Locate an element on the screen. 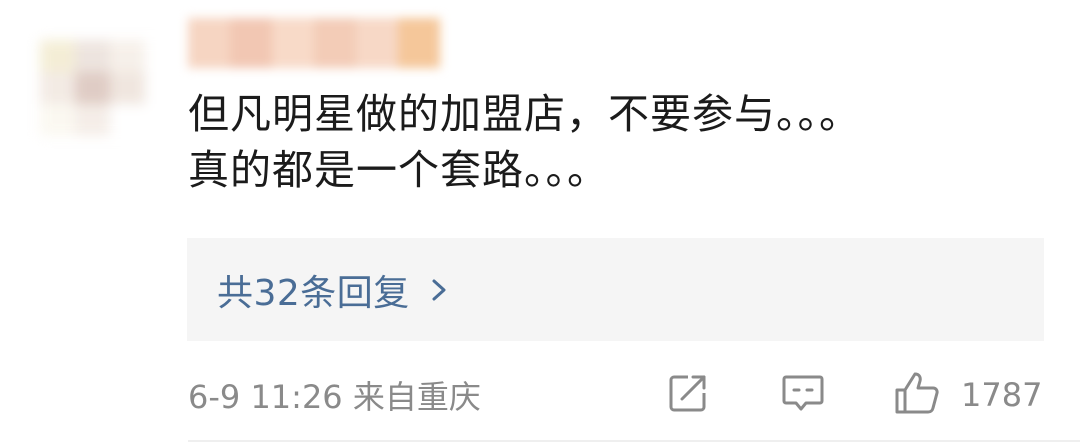 The height and width of the screenshot is (448, 1080). comment-icon is located at coordinates (803, 395).